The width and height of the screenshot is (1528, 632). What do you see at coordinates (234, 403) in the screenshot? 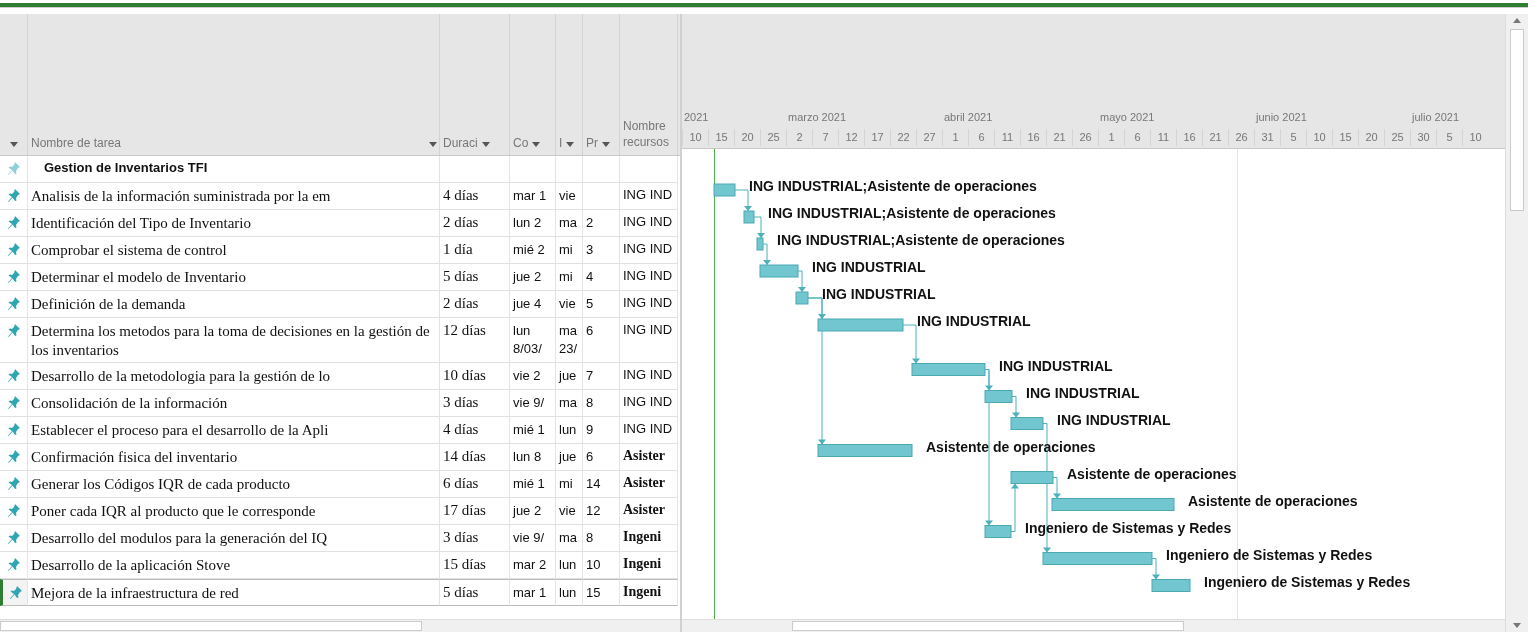
I see `task-name: Consolidación de la información` at bounding box center [234, 403].